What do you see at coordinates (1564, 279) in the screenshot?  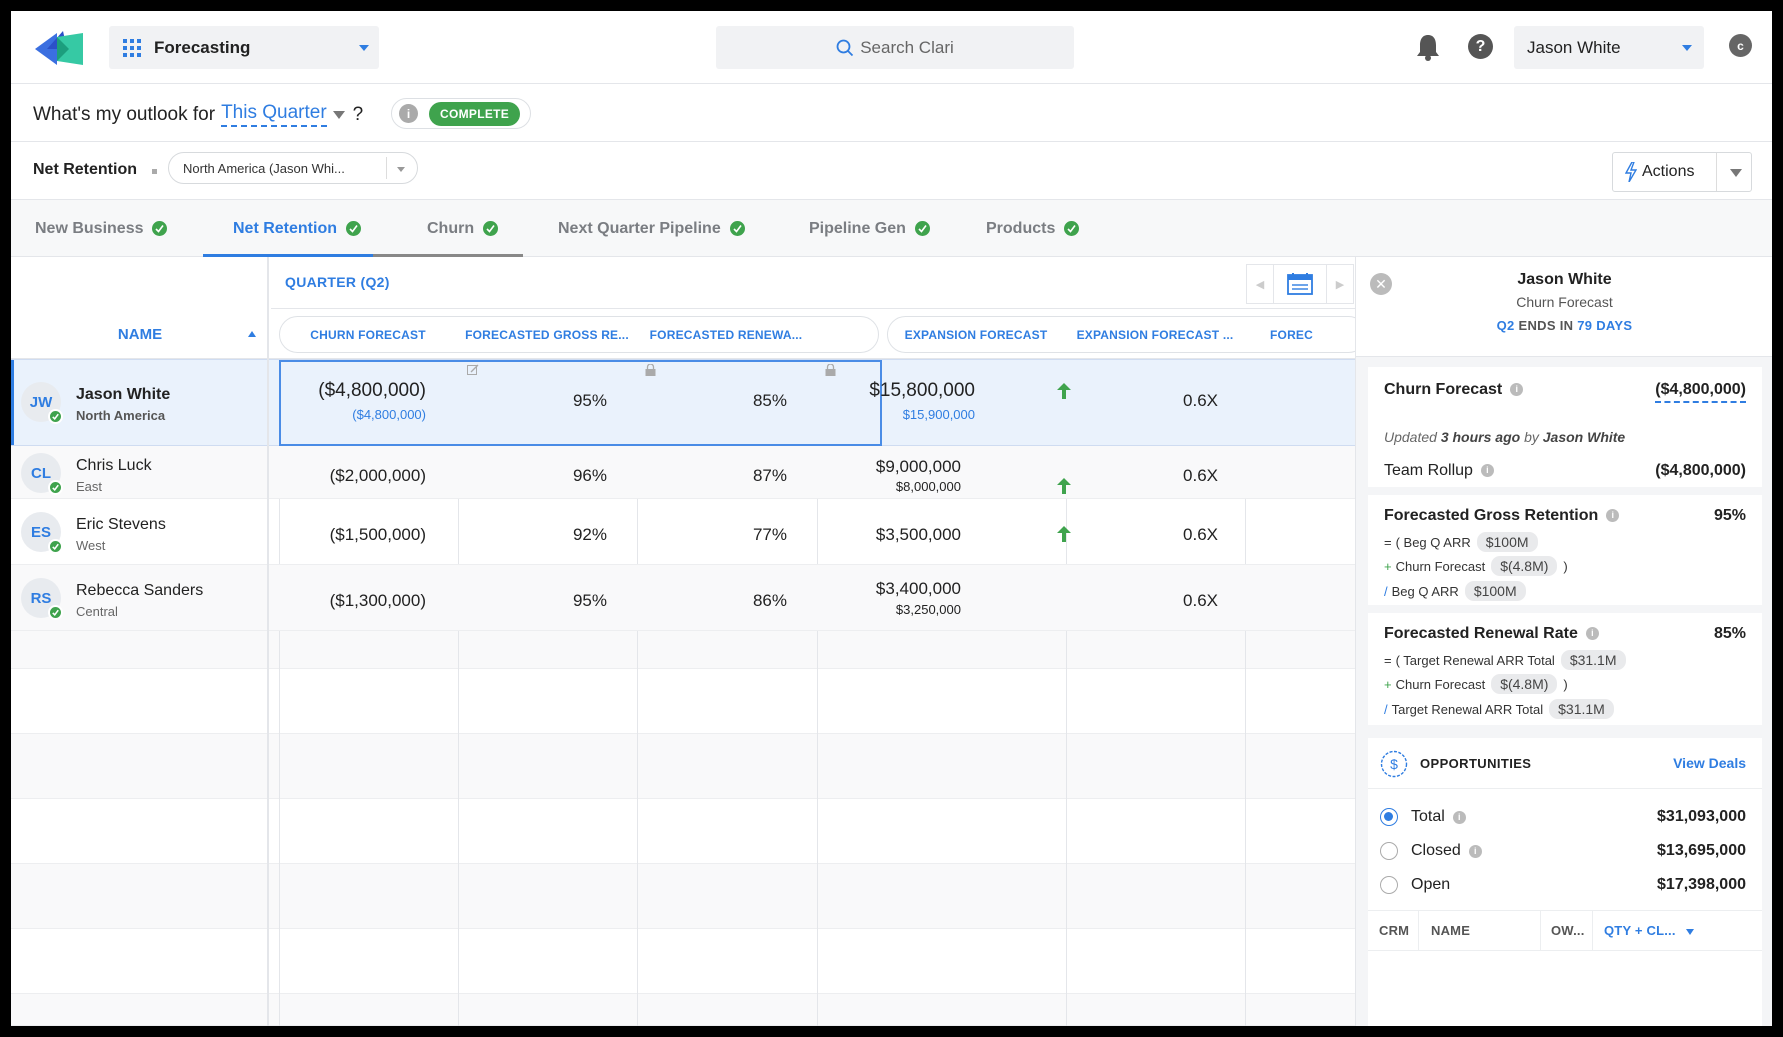 I see `panel-person-name: Jason White` at bounding box center [1564, 279].